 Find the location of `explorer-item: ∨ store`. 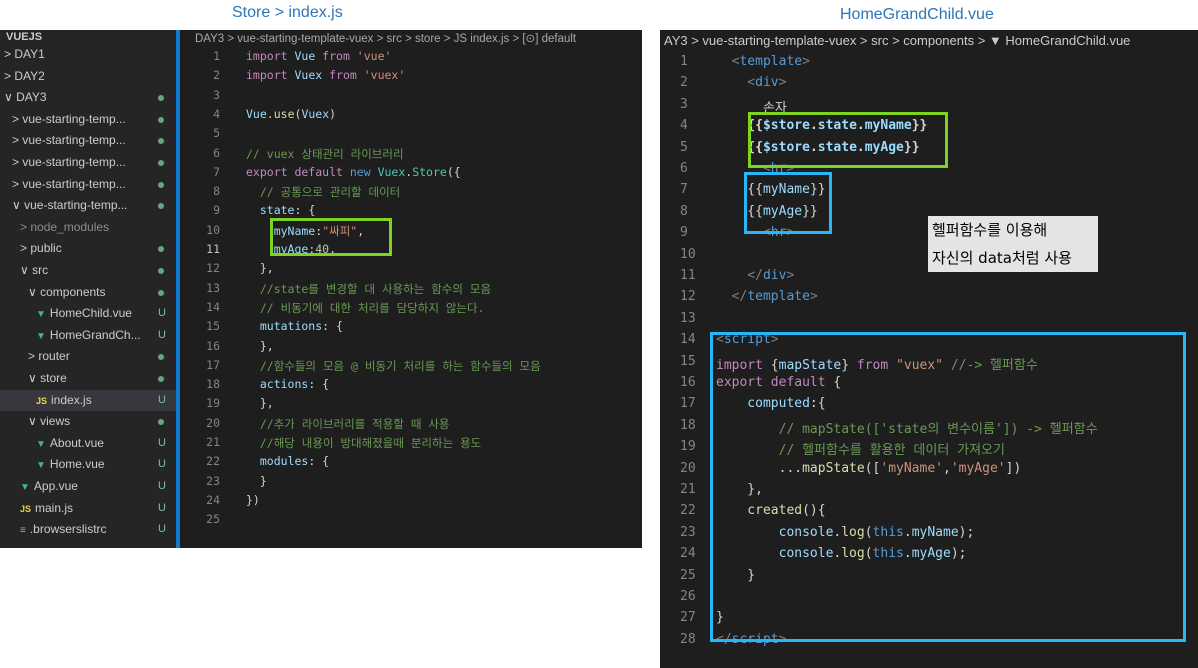

explorer-item: ∨ store is located at coordinates (88, 378).